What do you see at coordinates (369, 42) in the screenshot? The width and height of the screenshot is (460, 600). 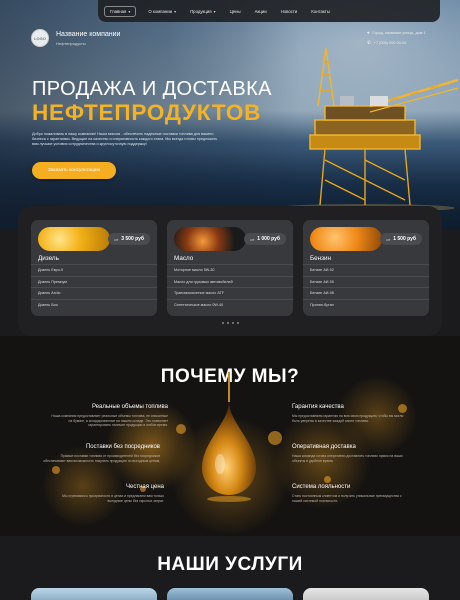 I see `phone-icon: ✆` at bounding box center [369, 42].